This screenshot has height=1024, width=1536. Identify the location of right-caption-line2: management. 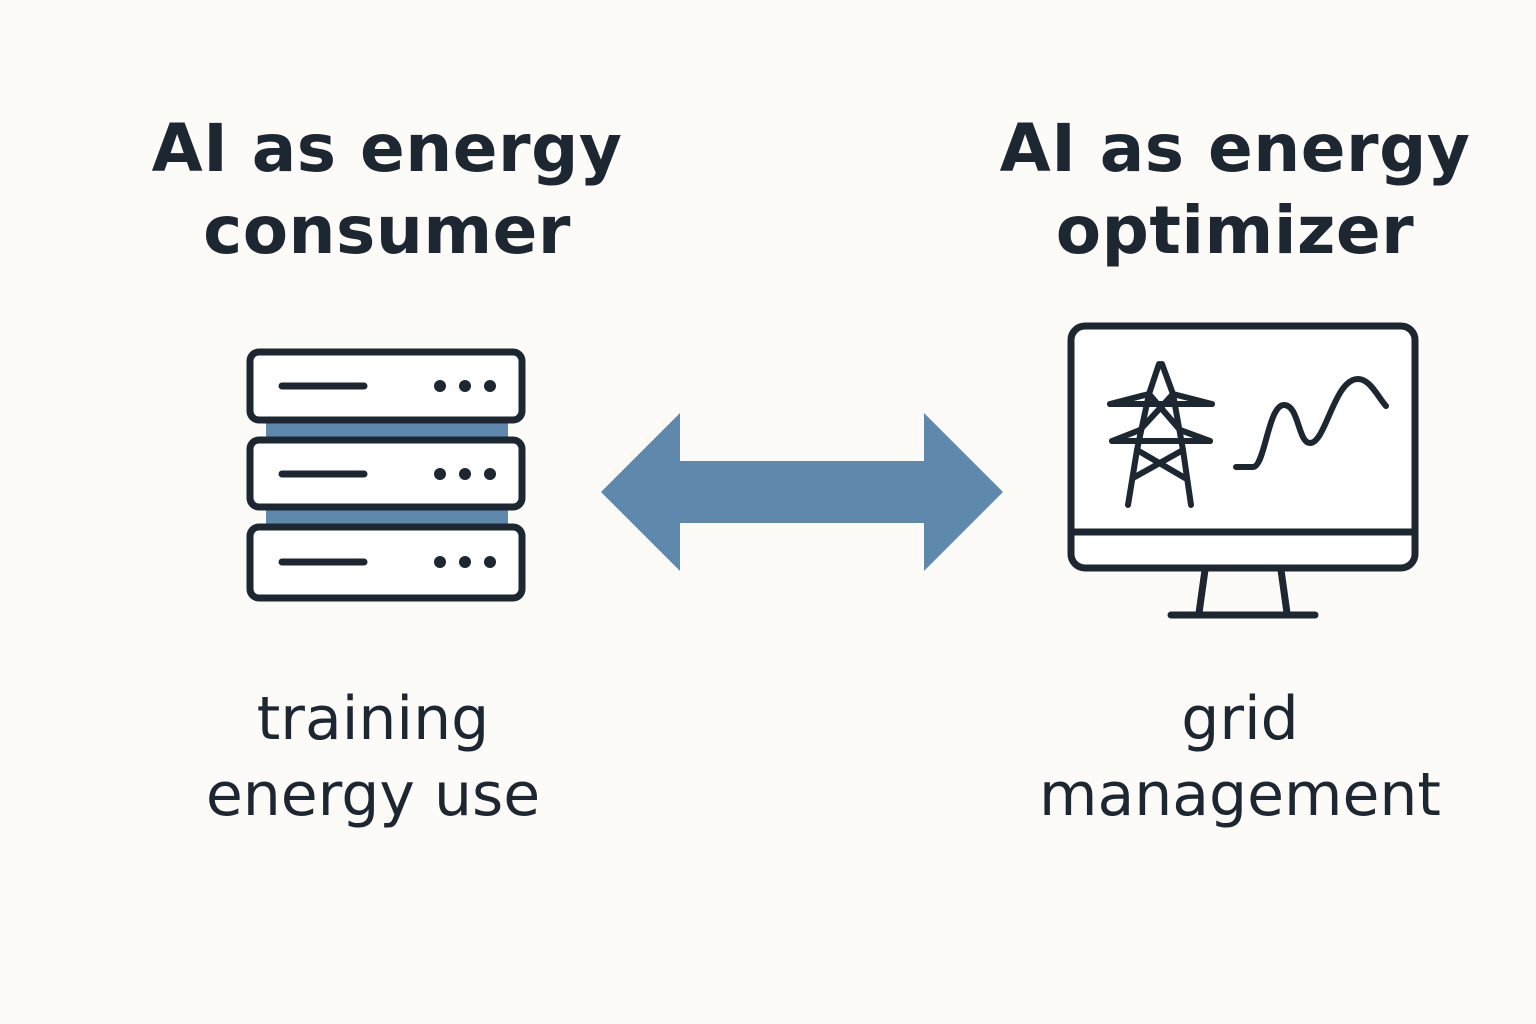
(1240, 795).